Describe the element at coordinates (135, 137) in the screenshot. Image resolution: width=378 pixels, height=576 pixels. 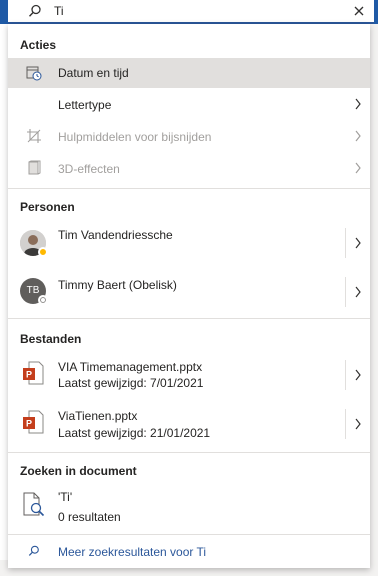
I see `action-label: Hulpmiddelen voor bijsnijden` at that location.